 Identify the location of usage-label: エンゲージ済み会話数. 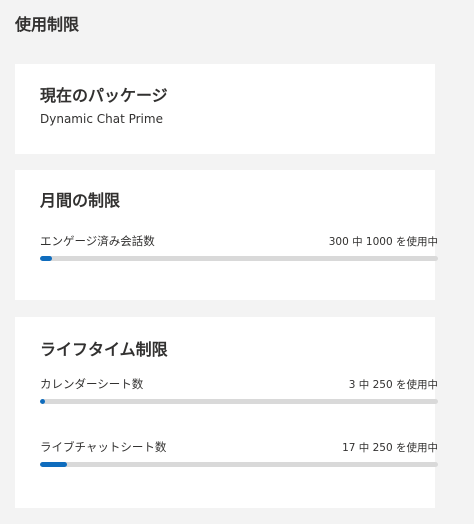
(97, 241).